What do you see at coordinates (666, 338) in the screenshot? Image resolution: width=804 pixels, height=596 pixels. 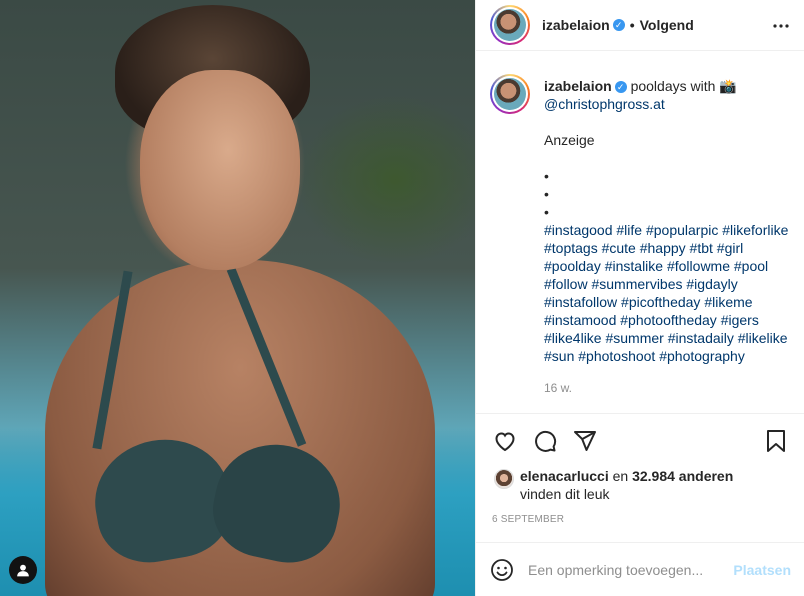 I see `hashtag-line: #like4like #summer #instadaily #likelike` at bounding box center [666, 338].